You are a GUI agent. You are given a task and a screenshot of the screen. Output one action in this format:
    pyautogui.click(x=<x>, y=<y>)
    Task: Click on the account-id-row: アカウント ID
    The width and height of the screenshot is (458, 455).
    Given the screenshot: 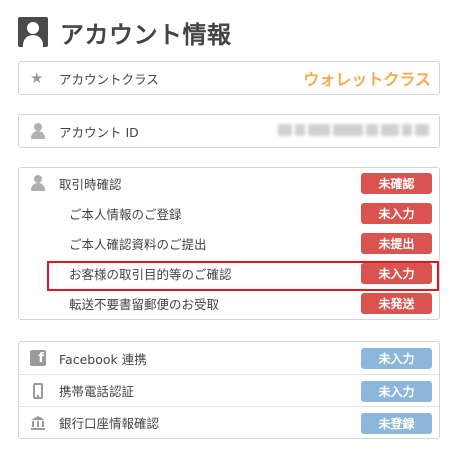 What is the action you would take?
    pyautogui.click(x=229, y=131)
    